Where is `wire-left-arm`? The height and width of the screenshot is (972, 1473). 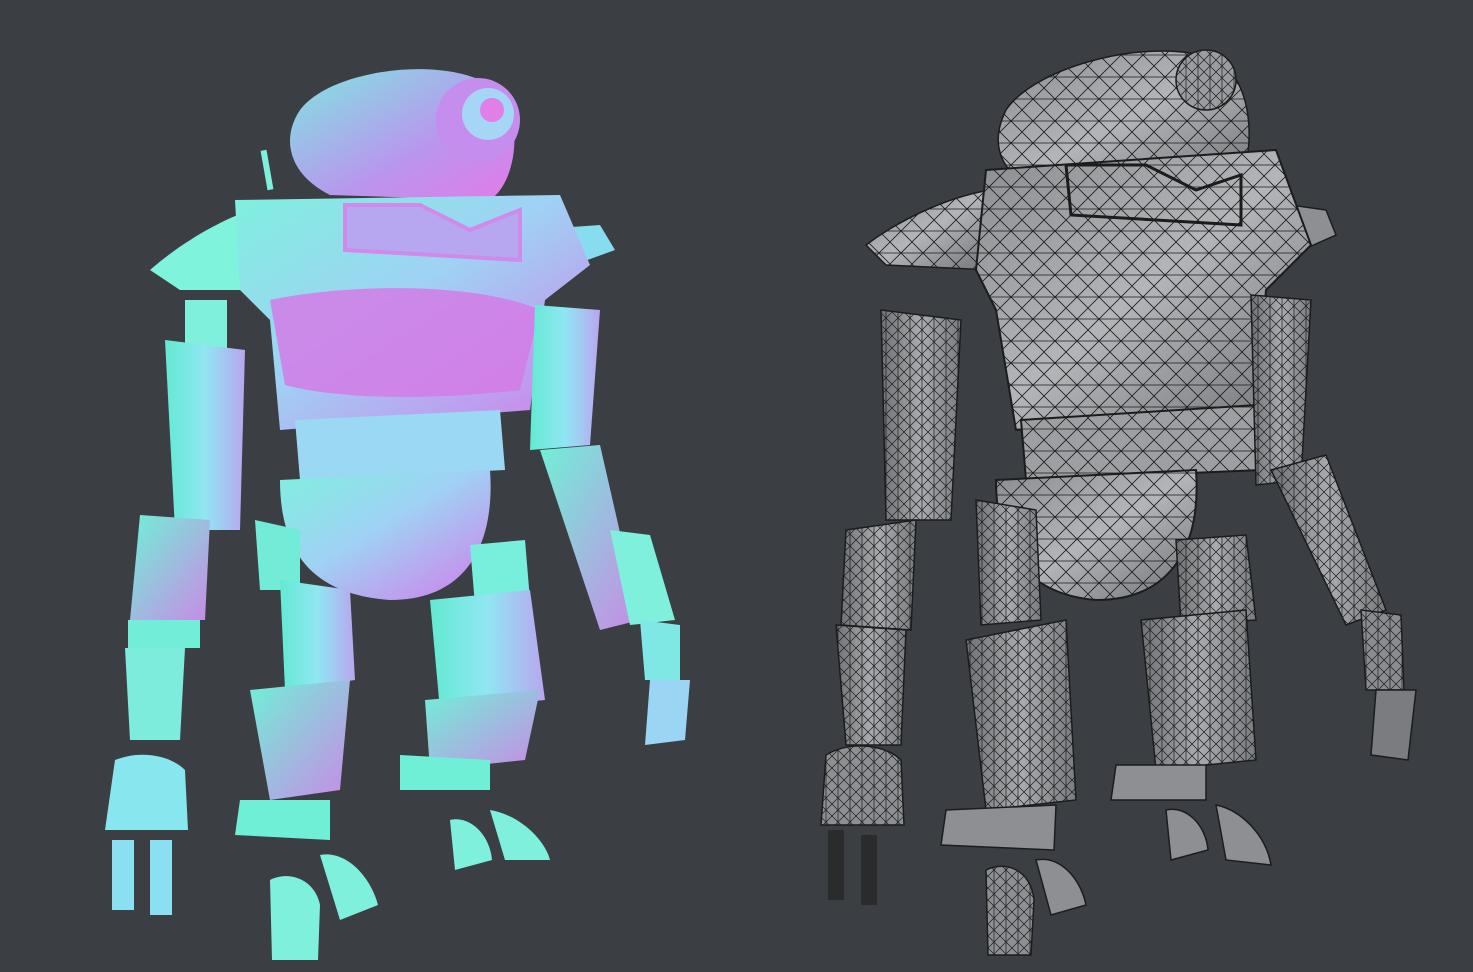 wire-left-arm is located at coordinates (891, 607).